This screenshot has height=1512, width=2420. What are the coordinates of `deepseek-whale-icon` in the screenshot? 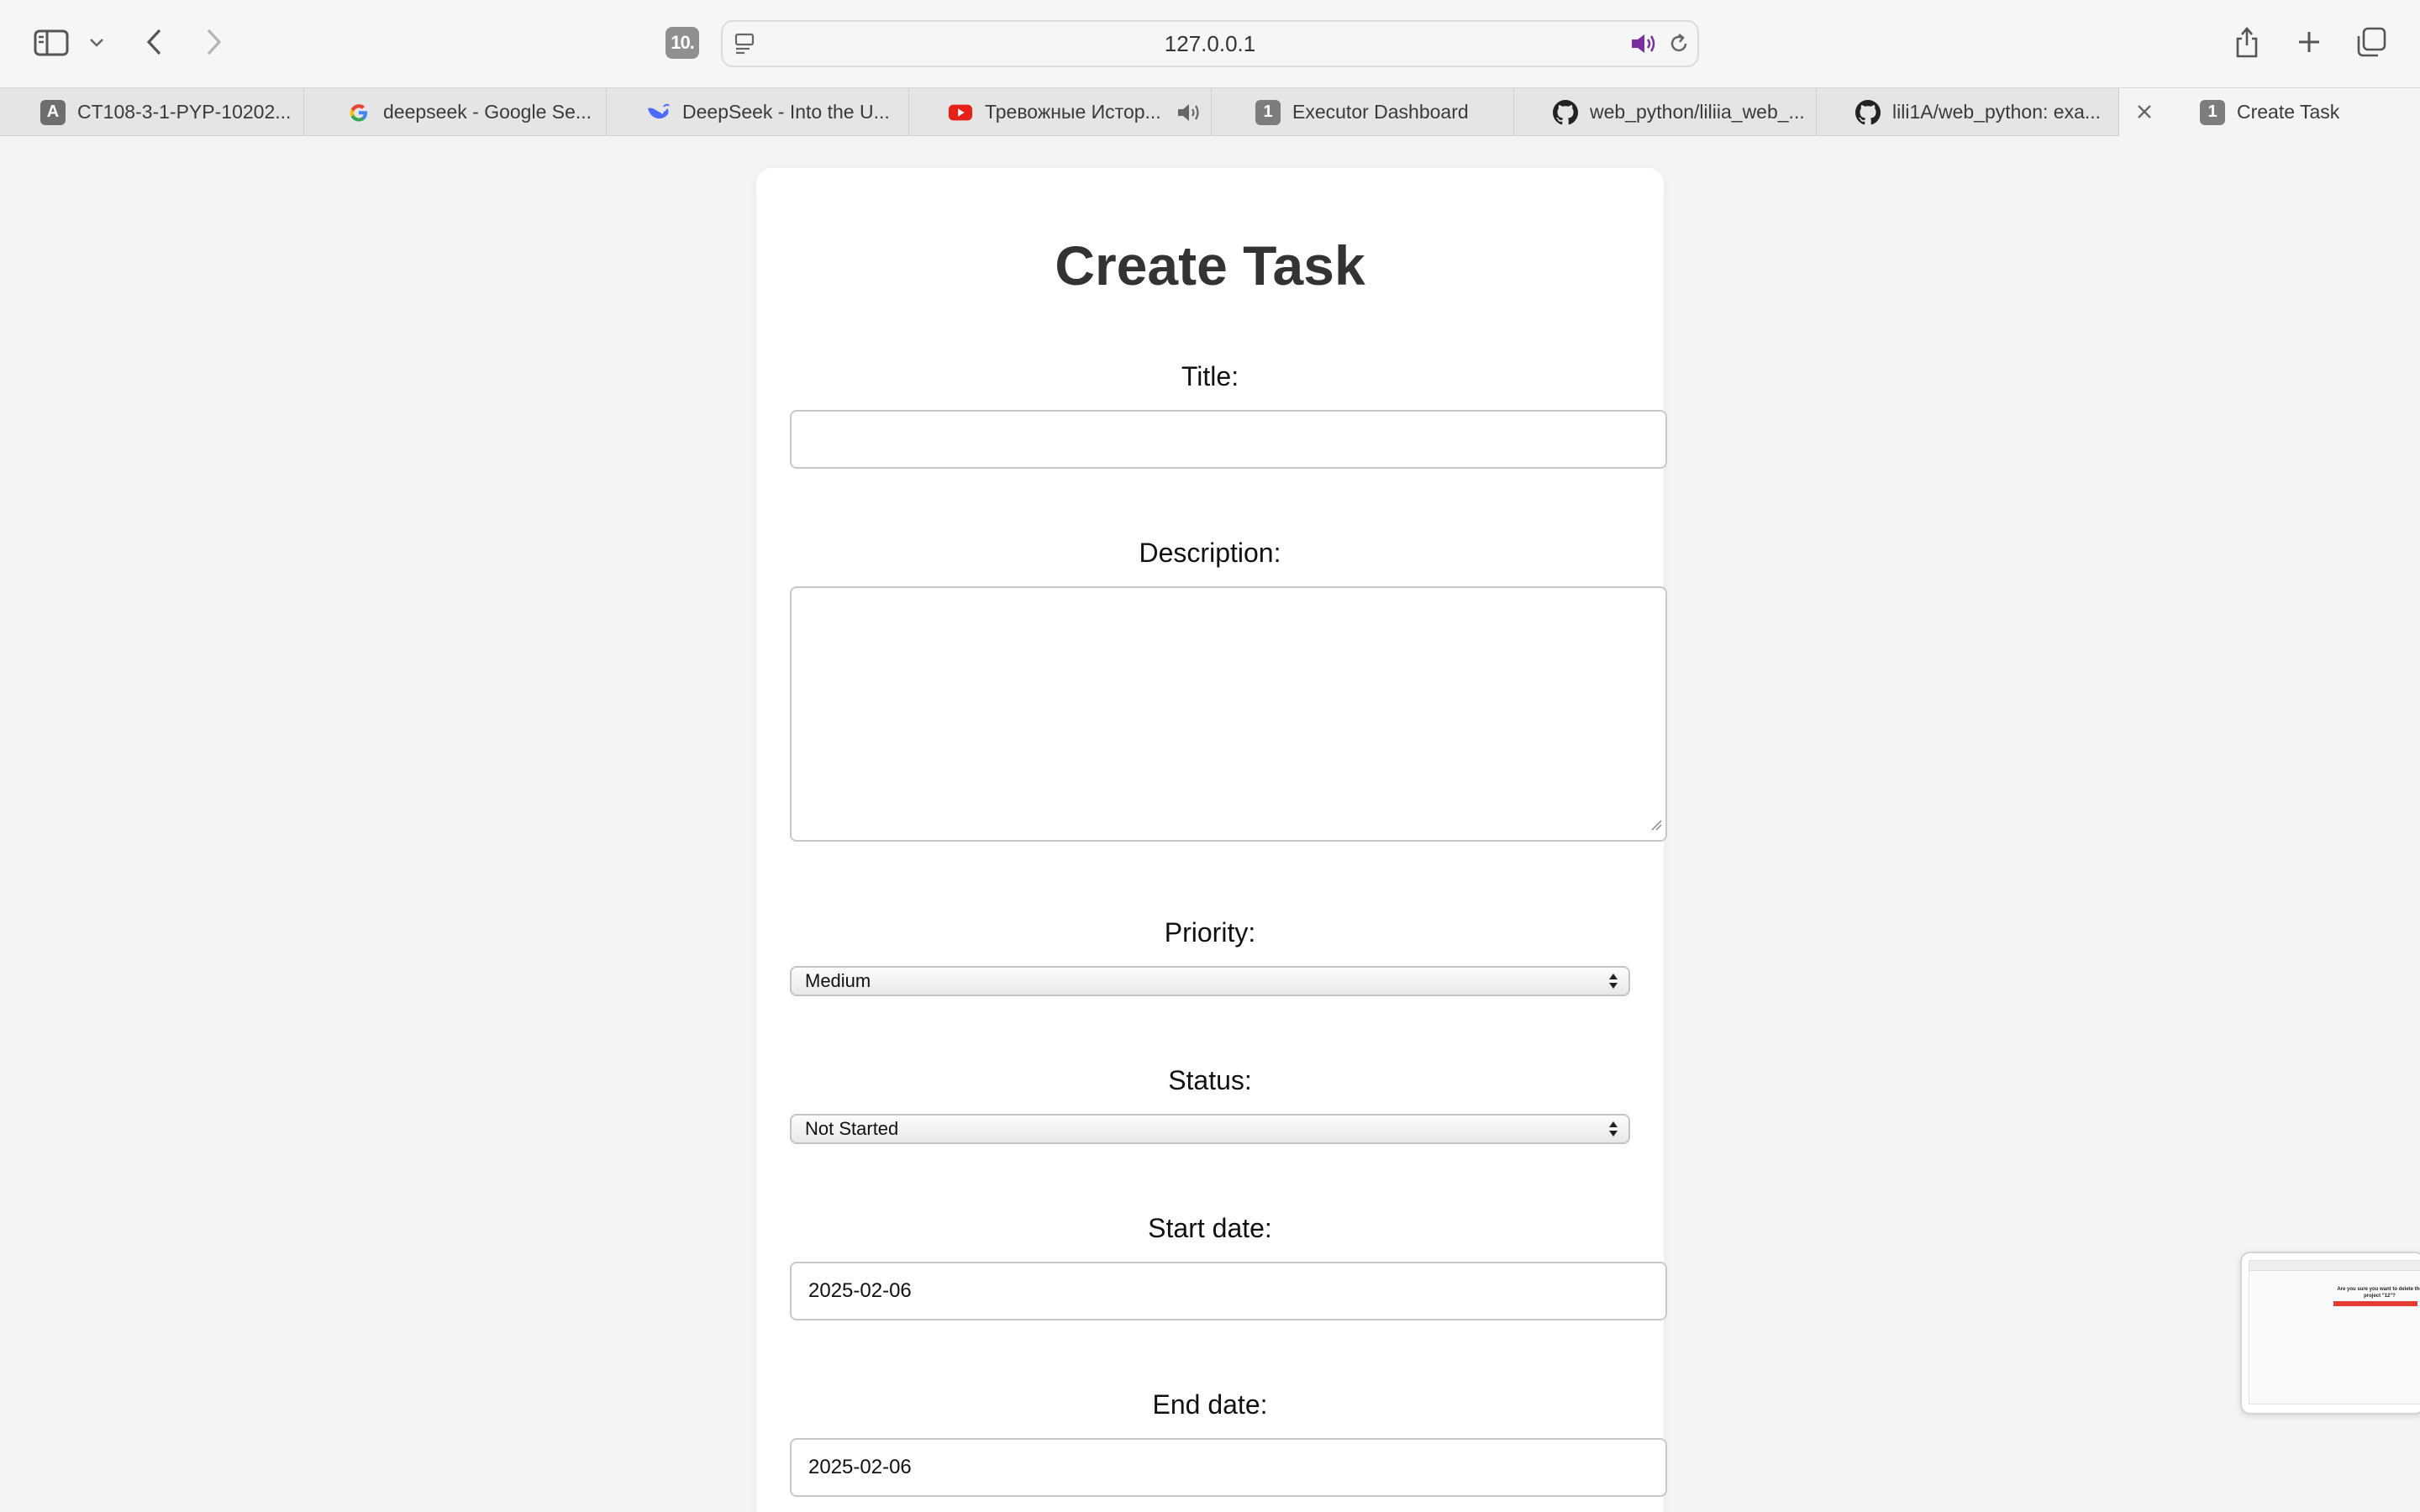 It's located at (658, 112).